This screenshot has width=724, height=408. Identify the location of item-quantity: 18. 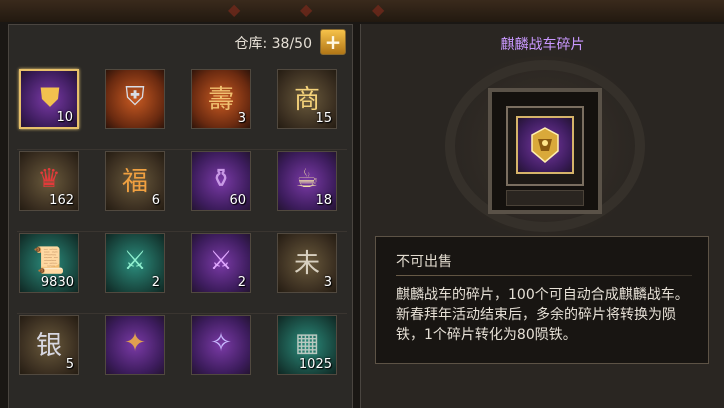
(323, 200).